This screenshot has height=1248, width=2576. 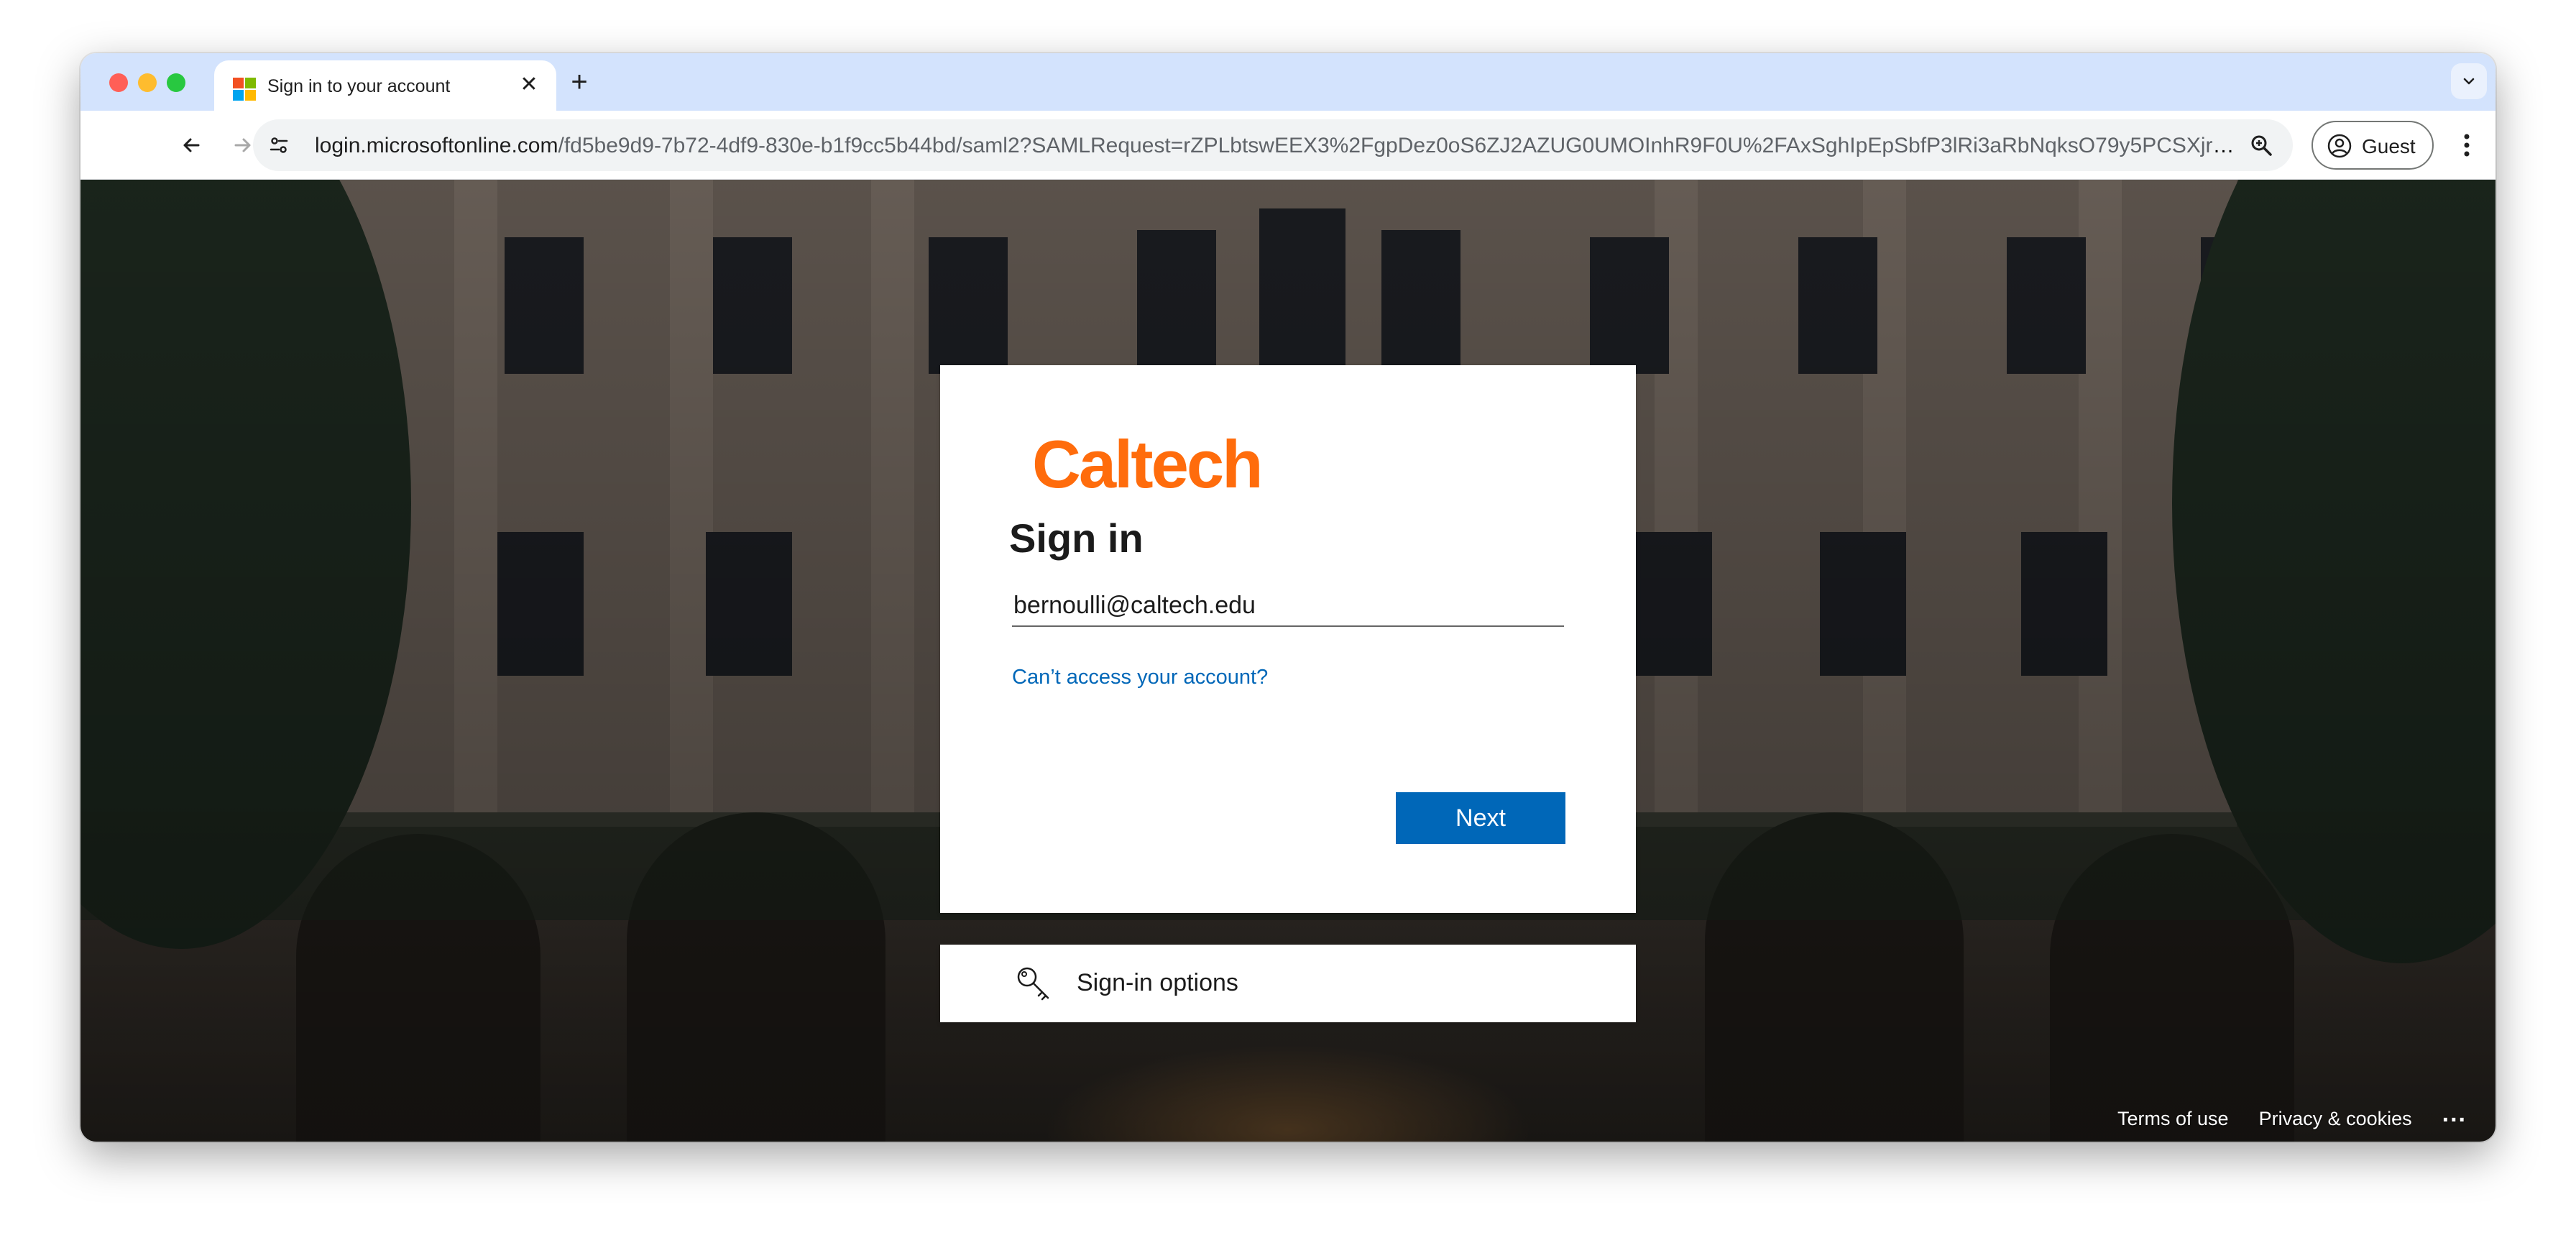 What do you see at coordinates (1140, 677) in the screenshot?
I see `cant-access-account-link: Can’t access your account?` at bounding box center [1140, 677].